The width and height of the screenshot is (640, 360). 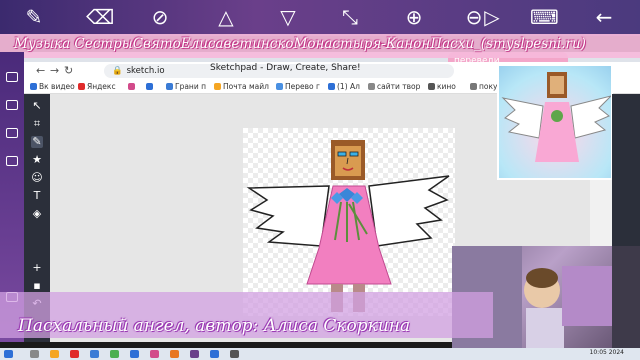 What do you see at coordinates (246, 86) in the screenshot?
I see `bookmark-6-label: Почта майл` at bounding box center [246, 86].